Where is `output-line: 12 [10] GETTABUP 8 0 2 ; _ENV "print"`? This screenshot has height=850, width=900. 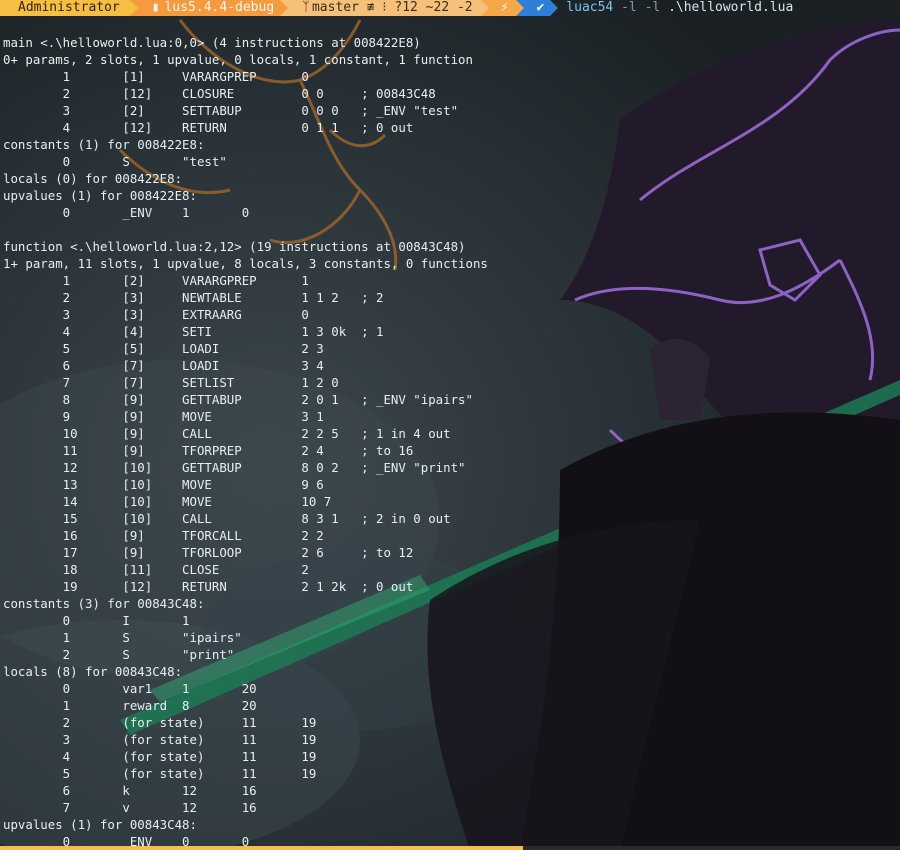 output-line: 12 [10] GETTABUP 8 0 2 ; _ENV "print" is located at coordinates (234, 467).